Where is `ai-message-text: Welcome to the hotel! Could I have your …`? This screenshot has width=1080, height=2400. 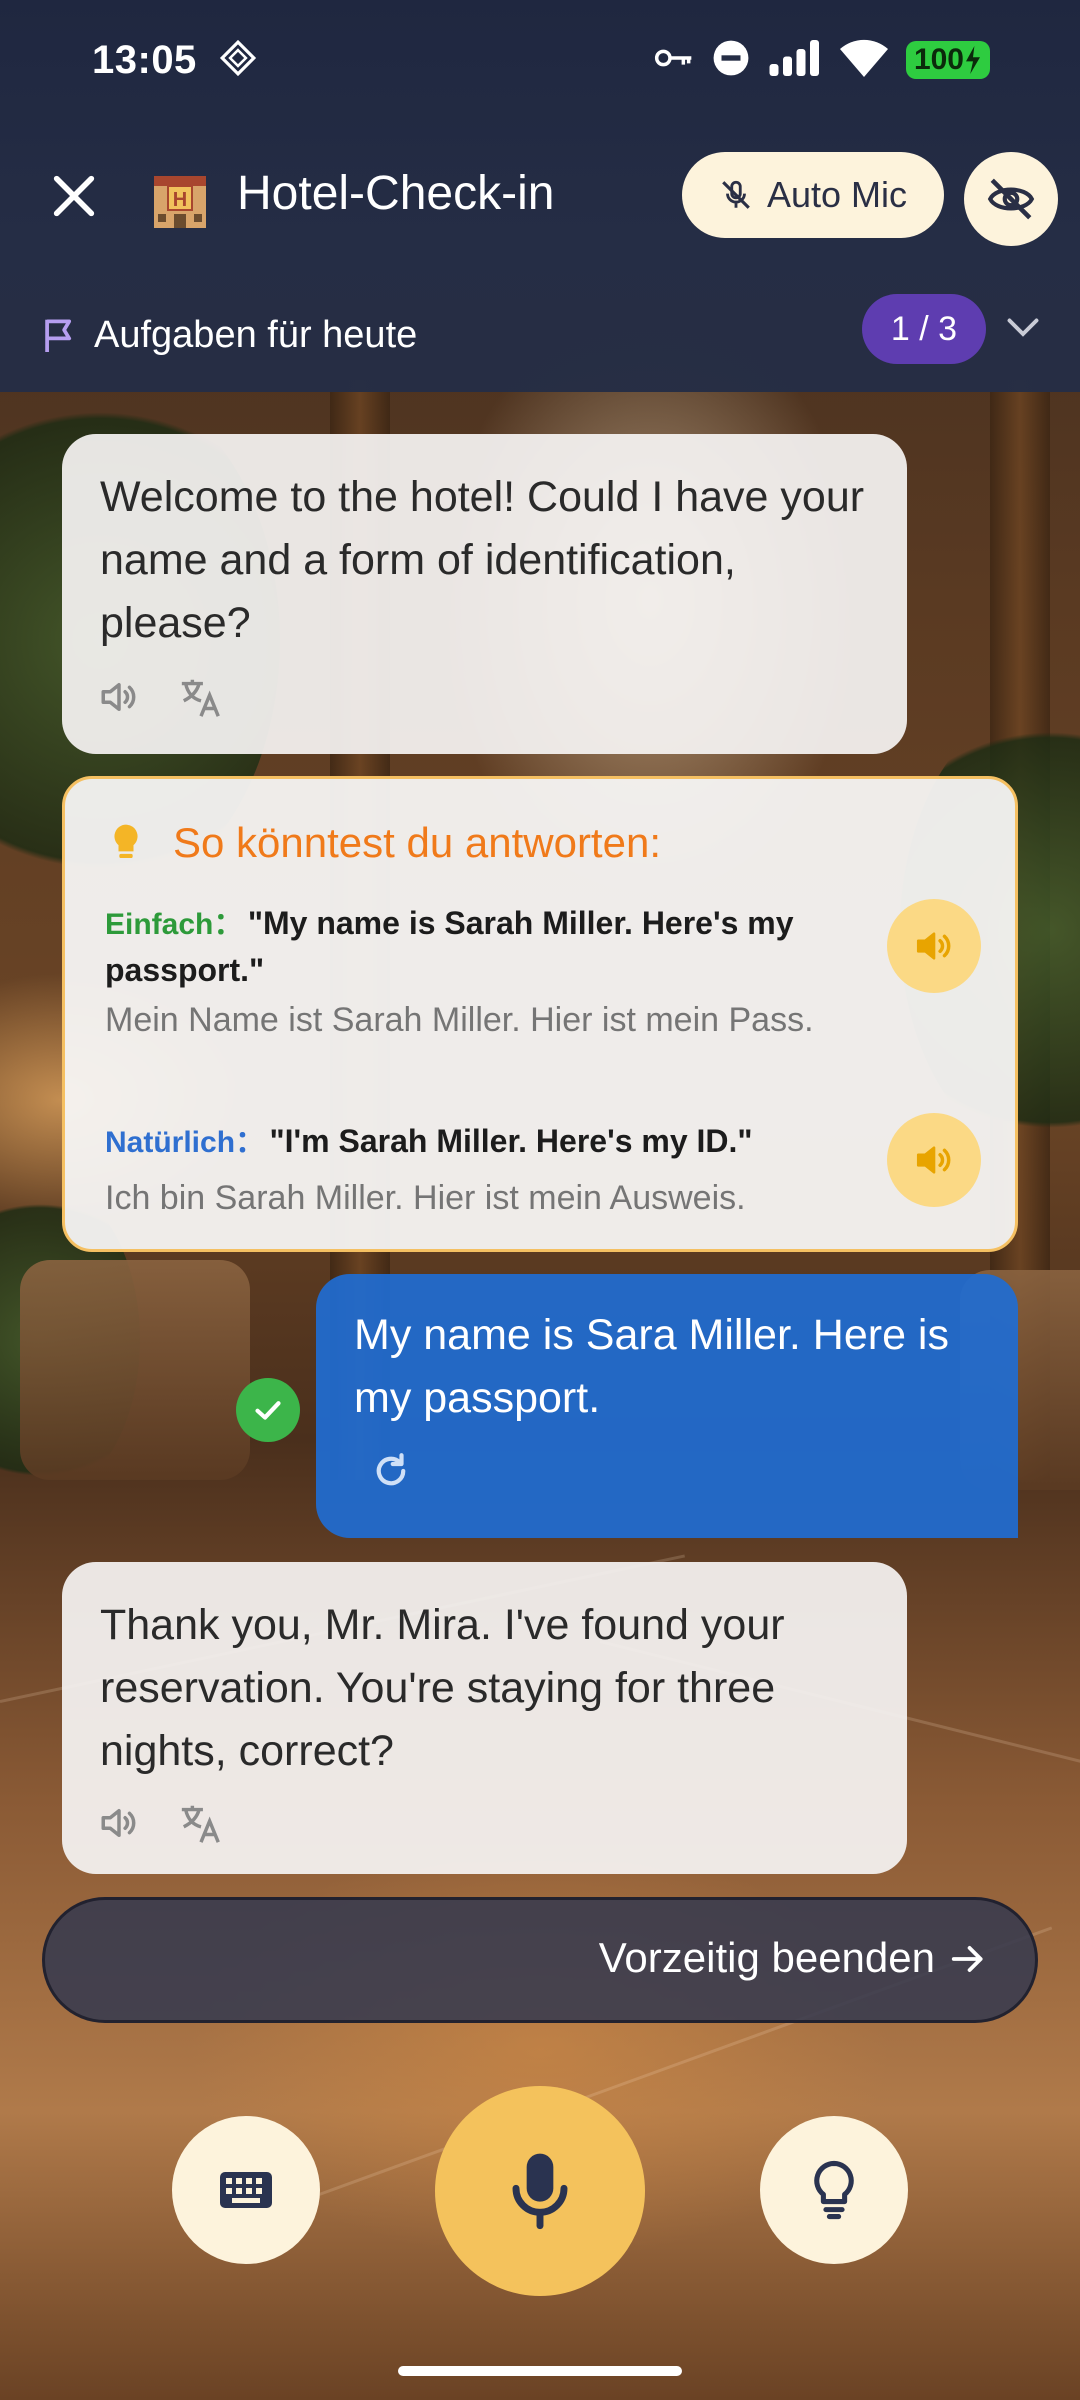 ai-message-text: Welcome to the hotel! Could I have your … is located at coordinates (482, 560).